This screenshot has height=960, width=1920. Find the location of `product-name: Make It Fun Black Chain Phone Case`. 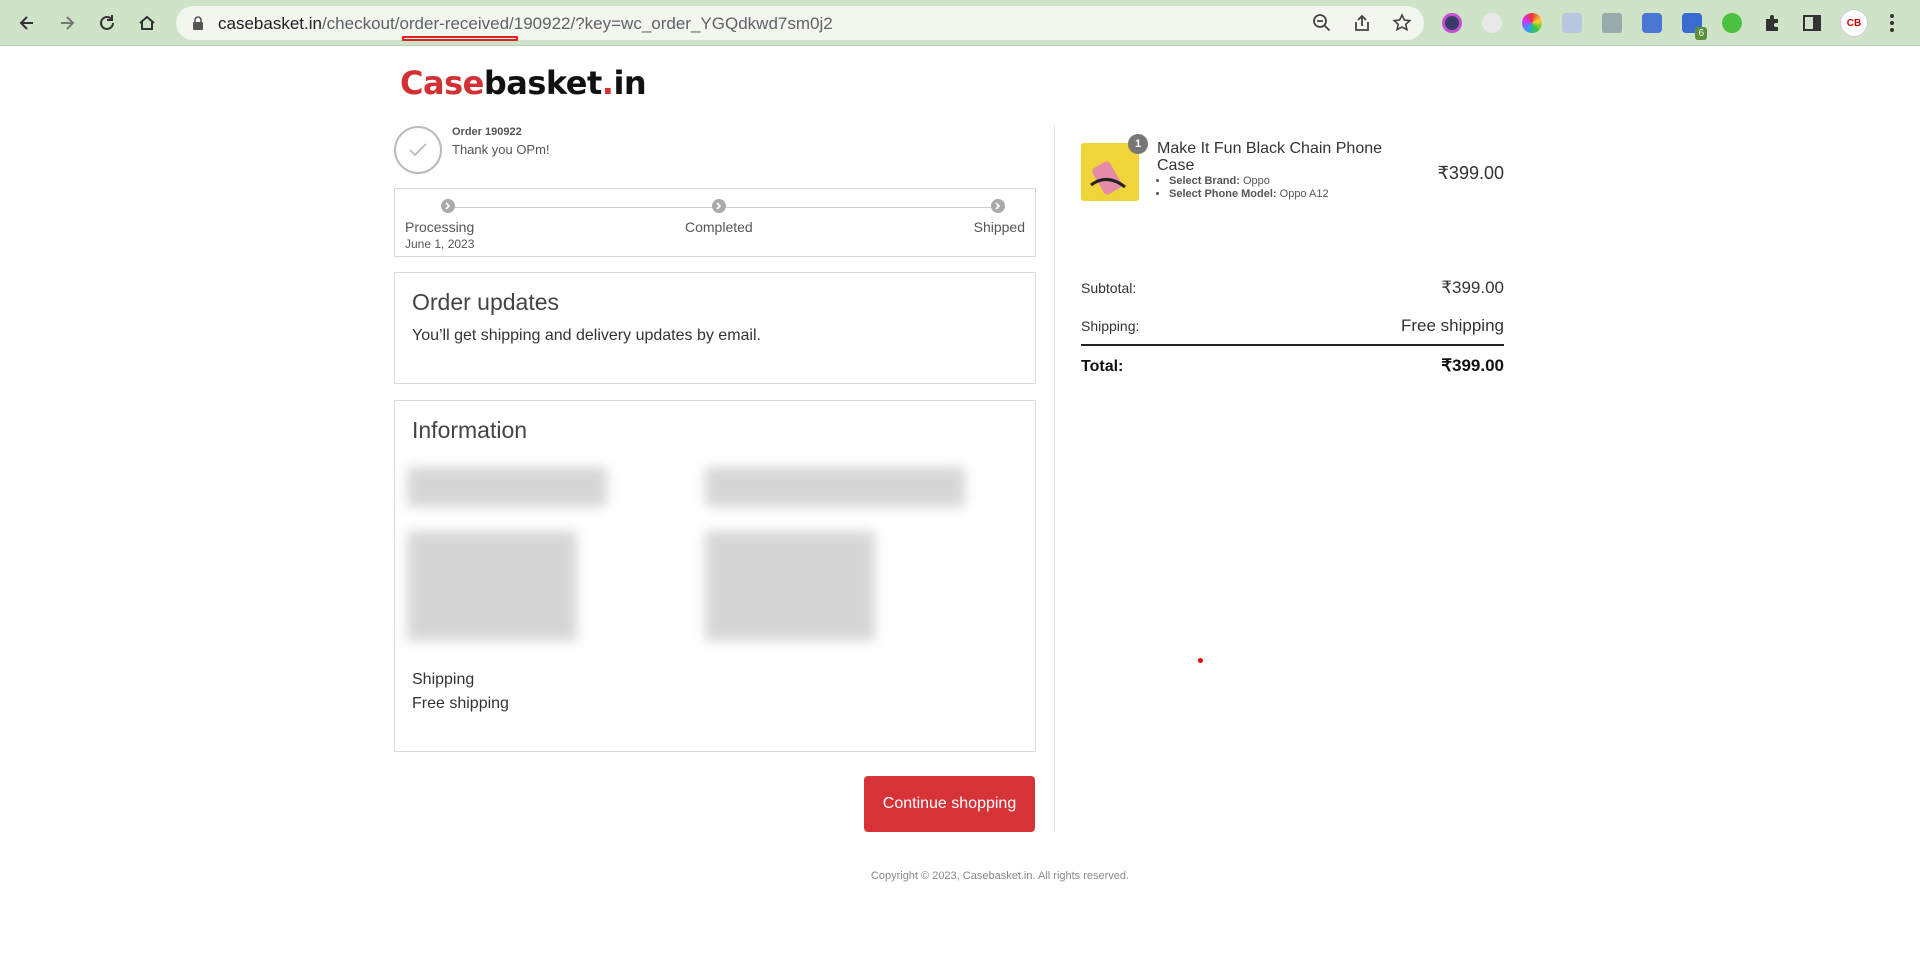

product-name: Make It Fun Black Chain Phone Case is located at coordinates (1270, 157).